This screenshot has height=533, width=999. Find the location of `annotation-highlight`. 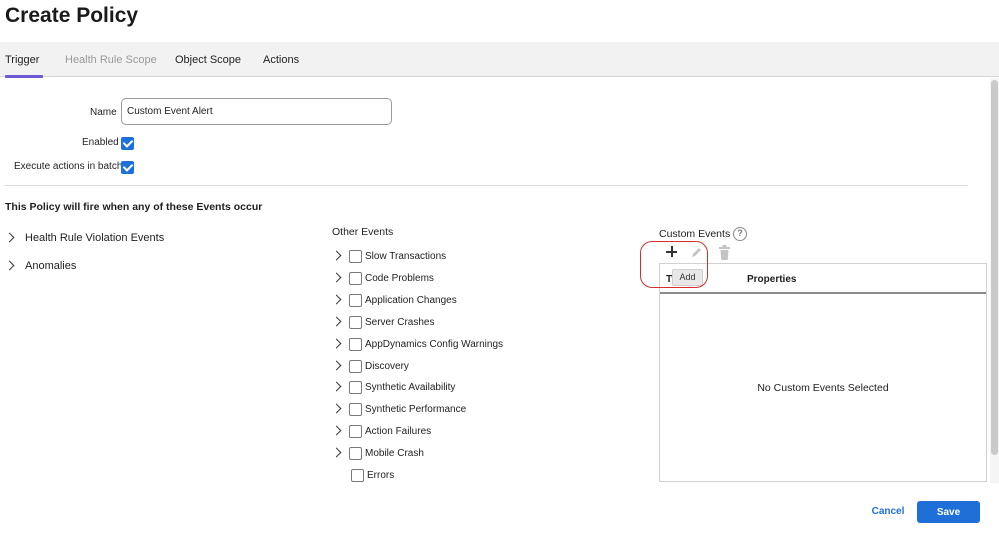

annotation-highlight is located at coordinates (674, 264).